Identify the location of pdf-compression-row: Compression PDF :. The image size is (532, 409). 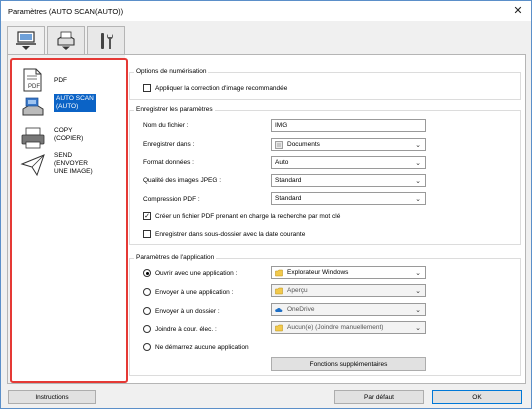
(171, 199).